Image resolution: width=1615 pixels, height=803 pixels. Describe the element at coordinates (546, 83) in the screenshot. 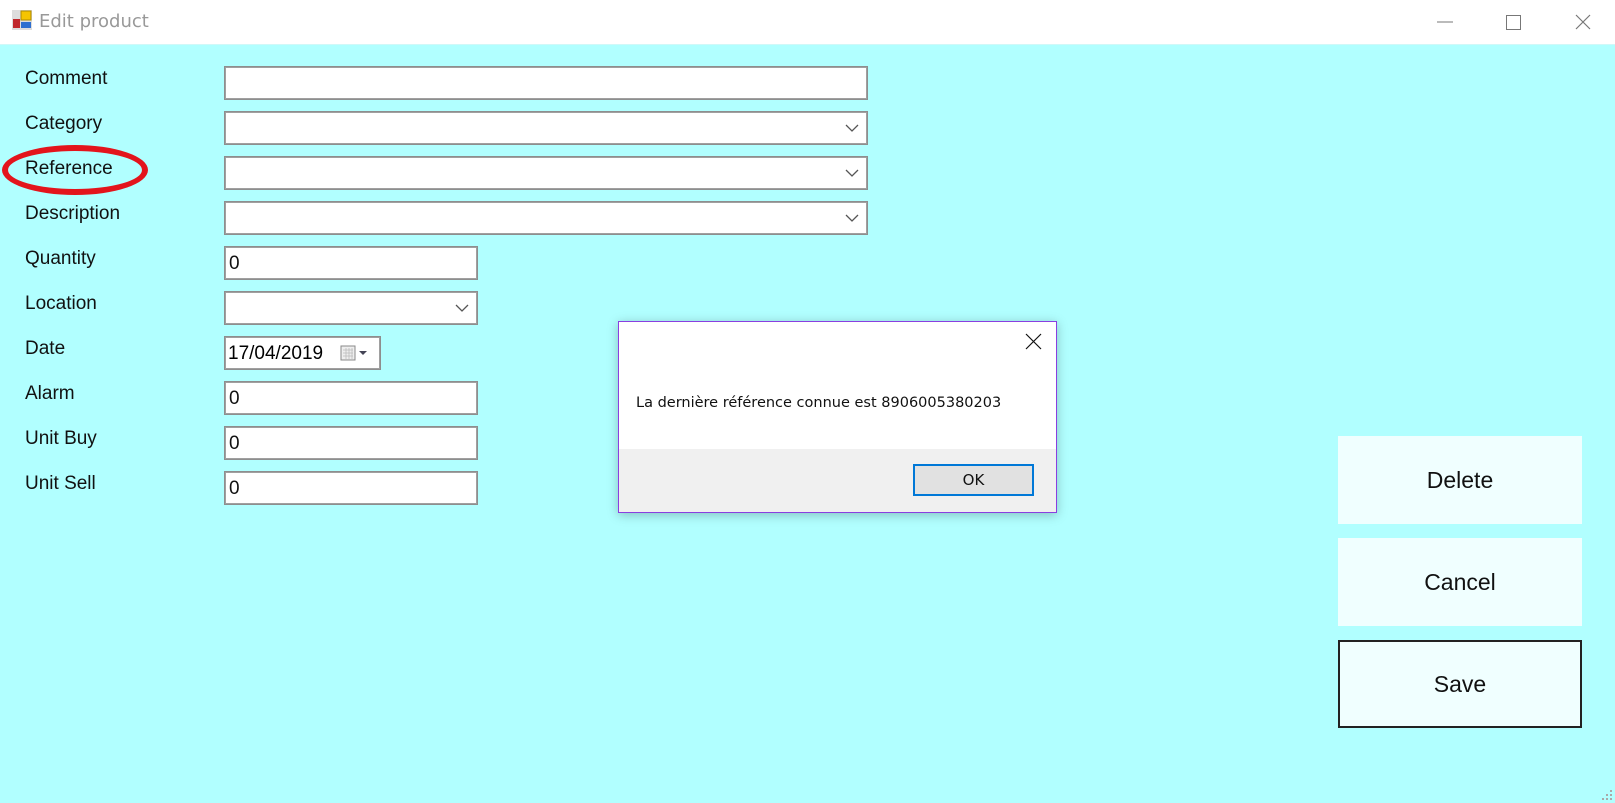

I see `comment-input` at that location.